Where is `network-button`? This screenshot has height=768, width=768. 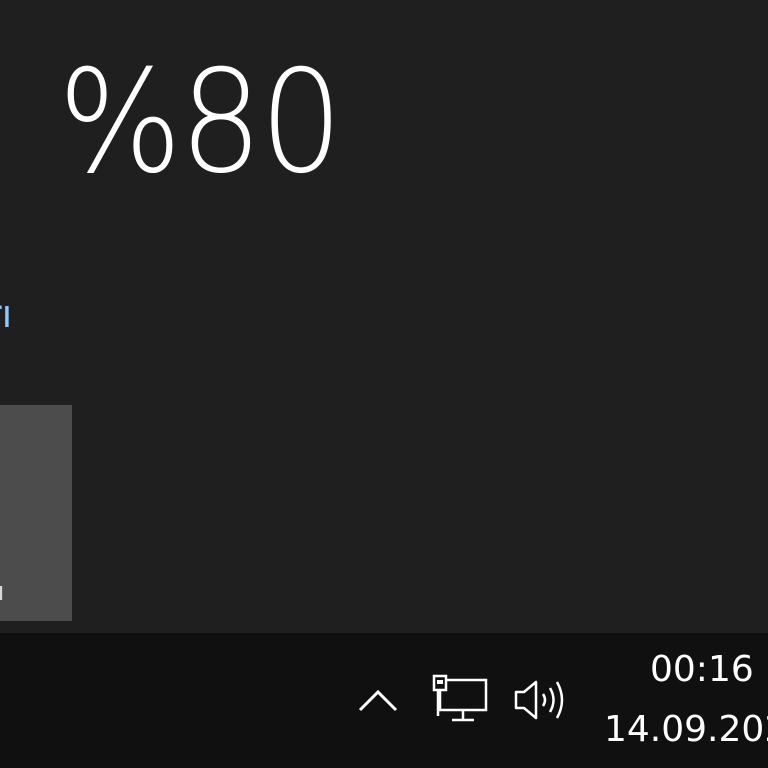
network-button is located at coordinates (459, 700).